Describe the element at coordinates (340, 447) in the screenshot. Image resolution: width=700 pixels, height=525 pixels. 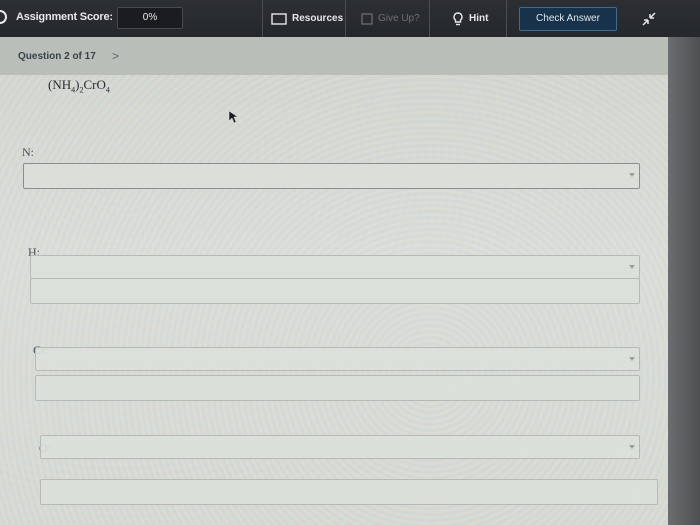
I see `oxygen-answer-top` at that location.